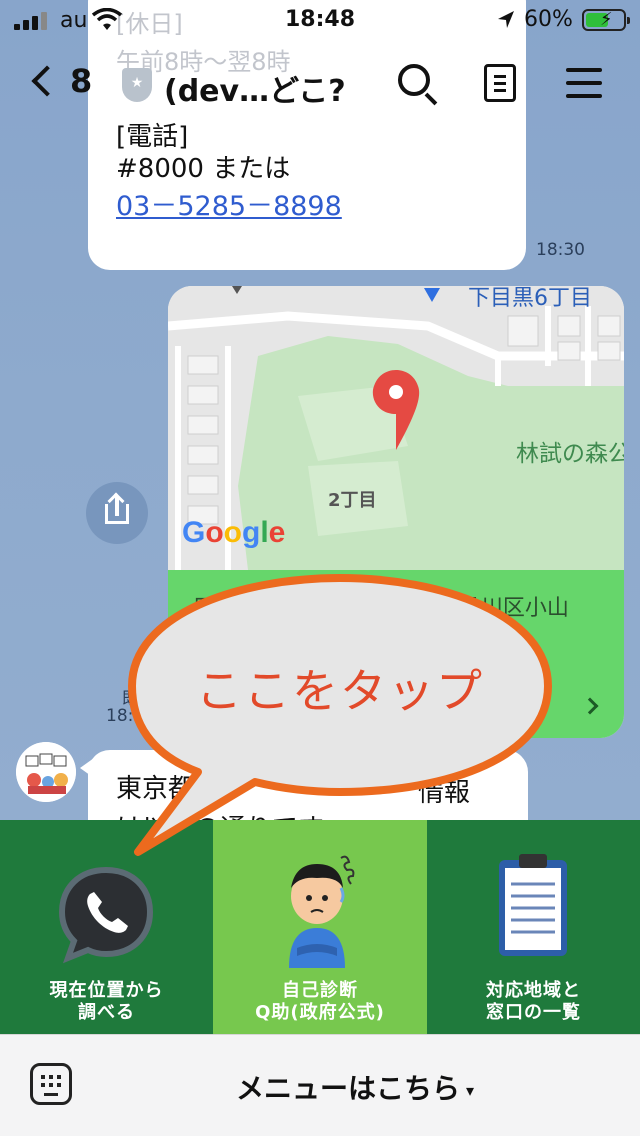 This screenshot has width=640, height=1136. What do you see at coordinates (255, 88) in the screenshot?
I see `chat-title: (dev…どこ?` at bounding box center [255, 88].